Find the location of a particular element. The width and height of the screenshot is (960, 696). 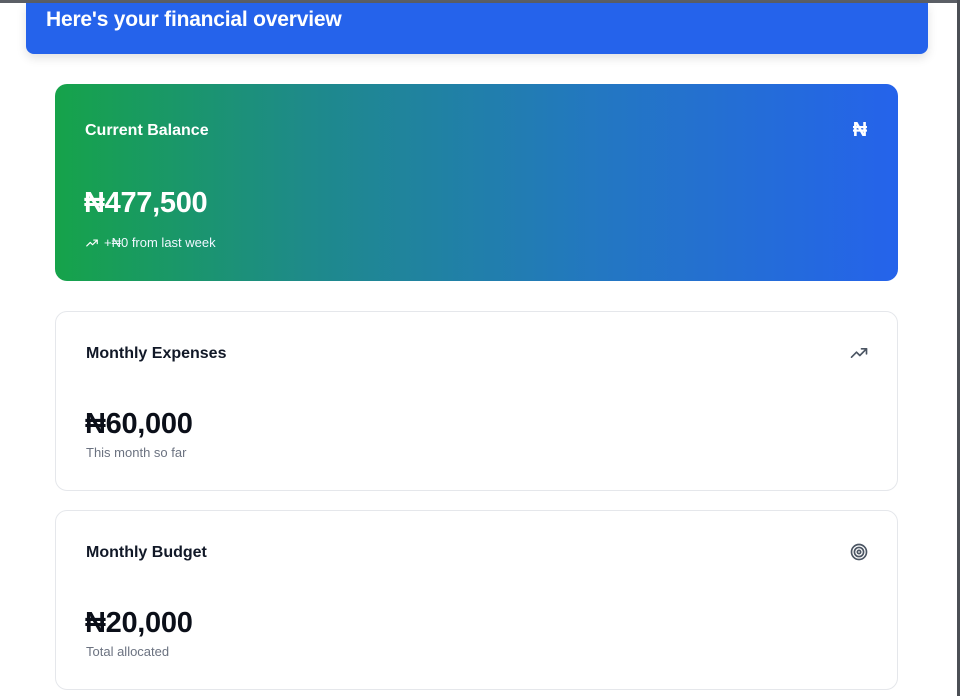

overview-header: Here's your financial overview is located at coordinates (477, 28).